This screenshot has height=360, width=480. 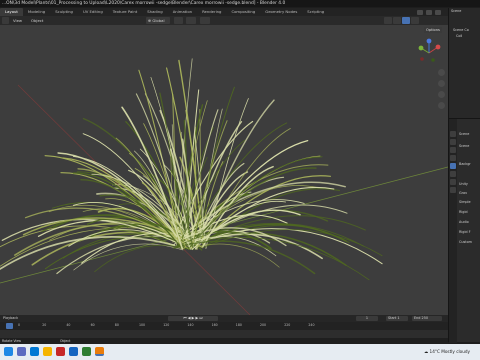 I want to click on options-dropdown: Options, so click(x=433, y=30).